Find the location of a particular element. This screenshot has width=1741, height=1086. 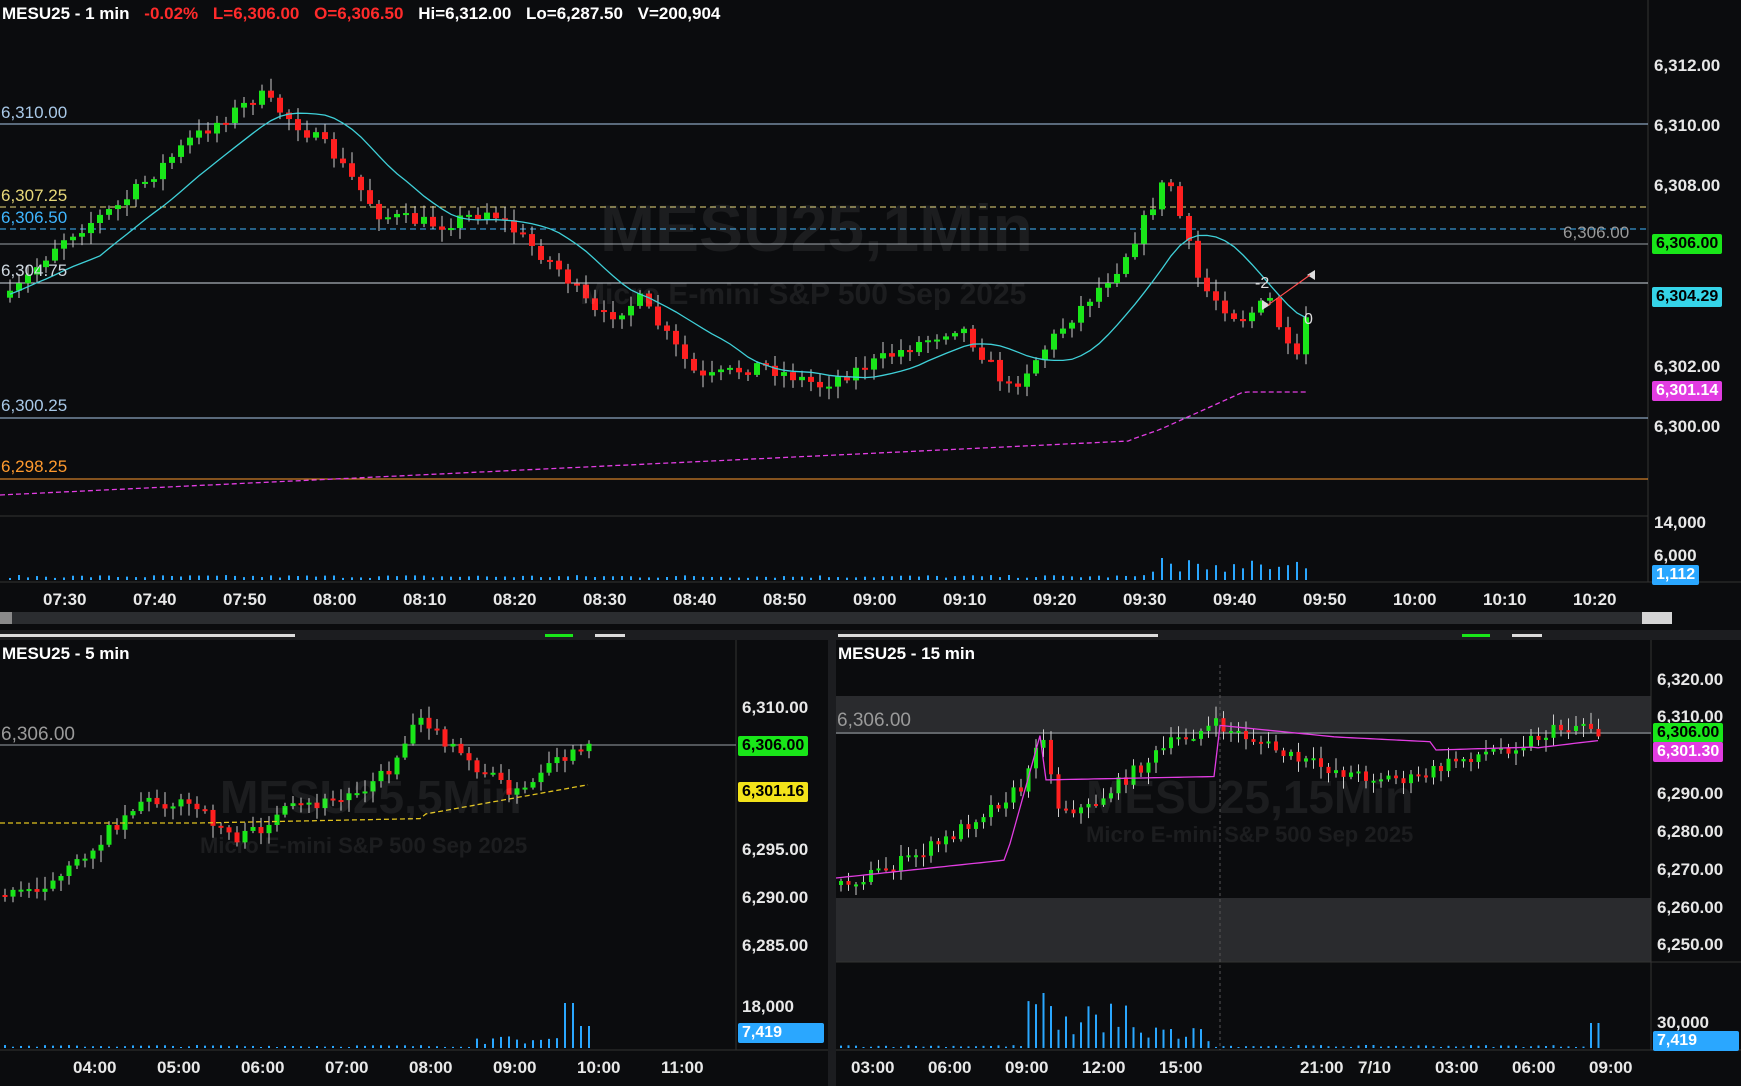

scroll-handle-right is located at coordinates (1657, 618).